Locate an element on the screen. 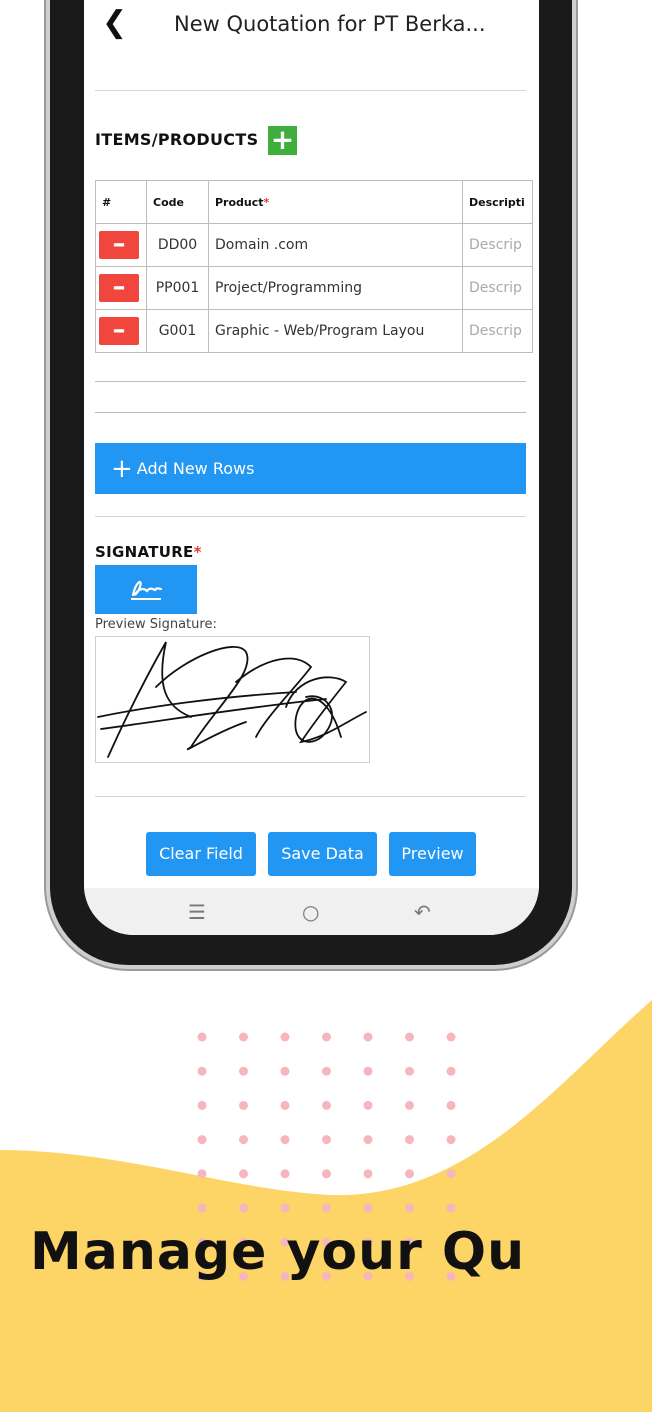 This screenshot has height=1412, width=652. signature-drawing is located at coordinates (232, 699).